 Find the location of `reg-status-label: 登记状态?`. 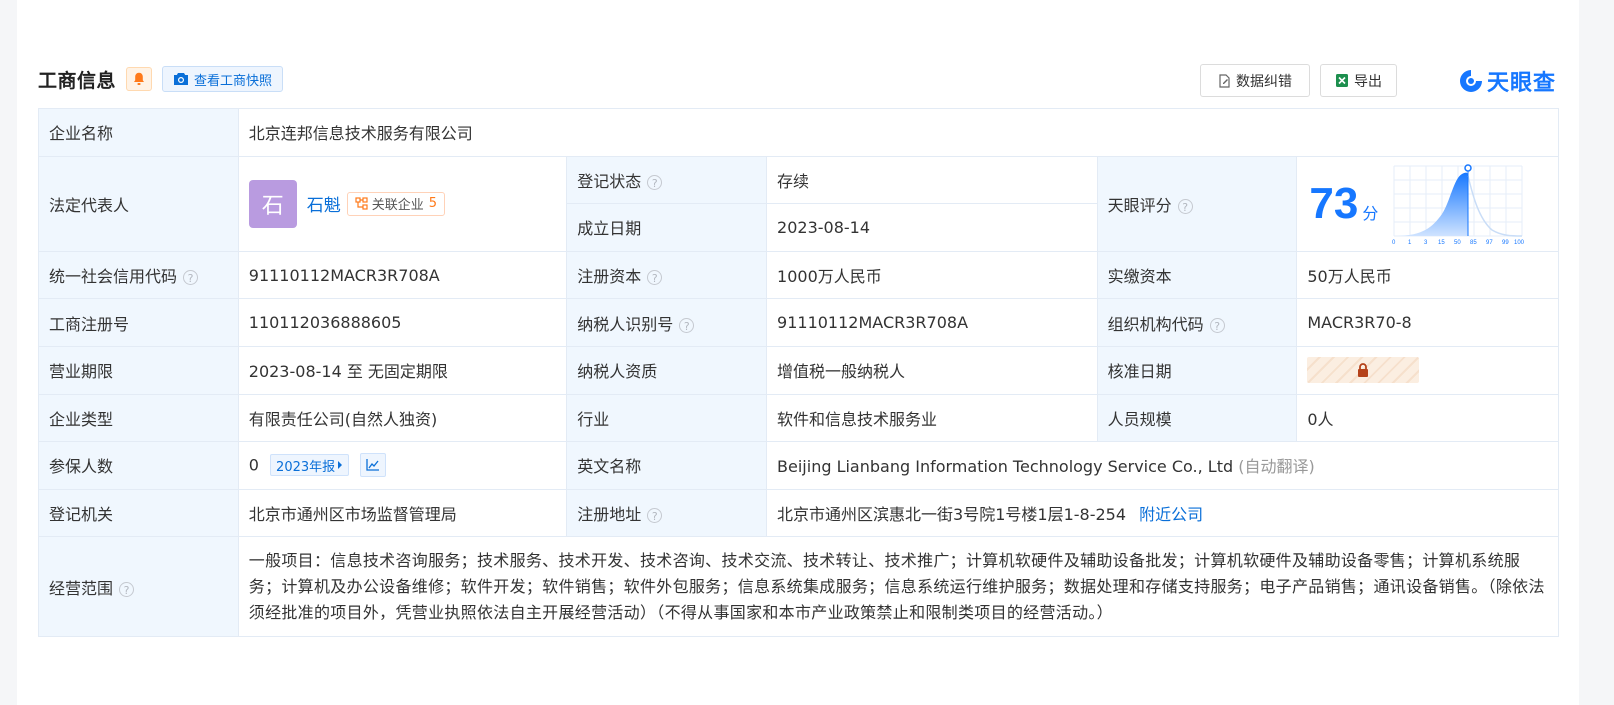

reg-status-label: 登记状态? is located at coordinates (667, 180).